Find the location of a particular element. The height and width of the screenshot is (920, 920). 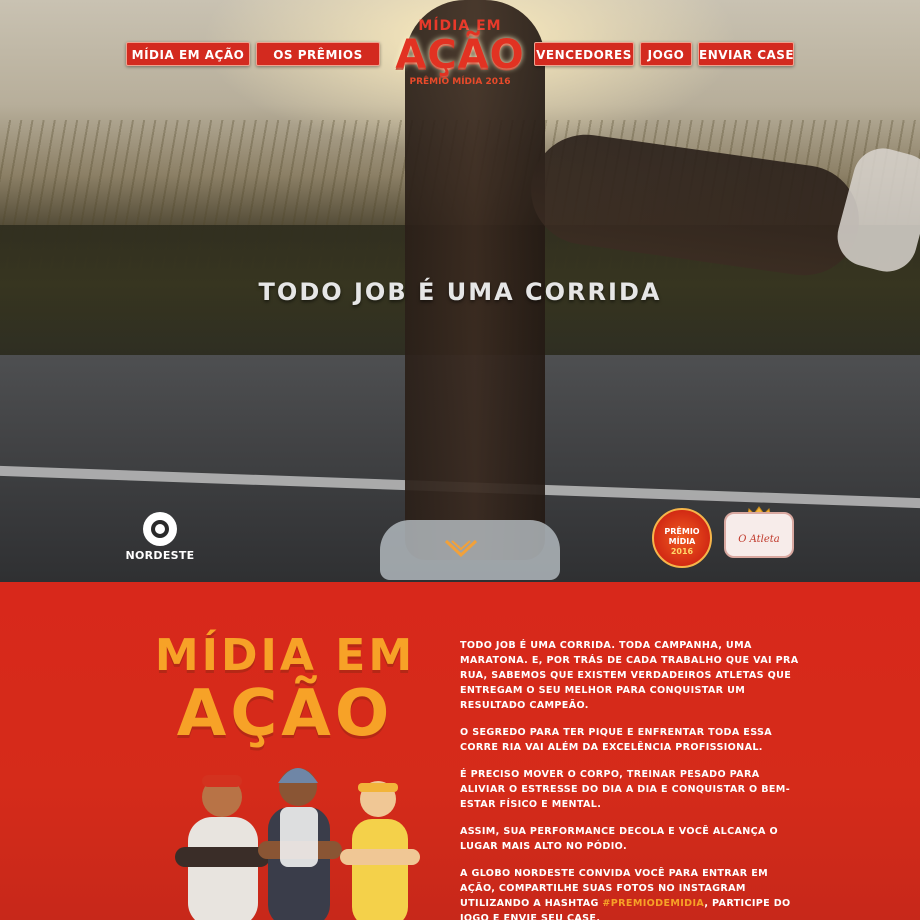

brand-logo: MÍDIA EM AÇÃO PRÊMIO MÍDIA 2016 is located at coordinates (460, 59).